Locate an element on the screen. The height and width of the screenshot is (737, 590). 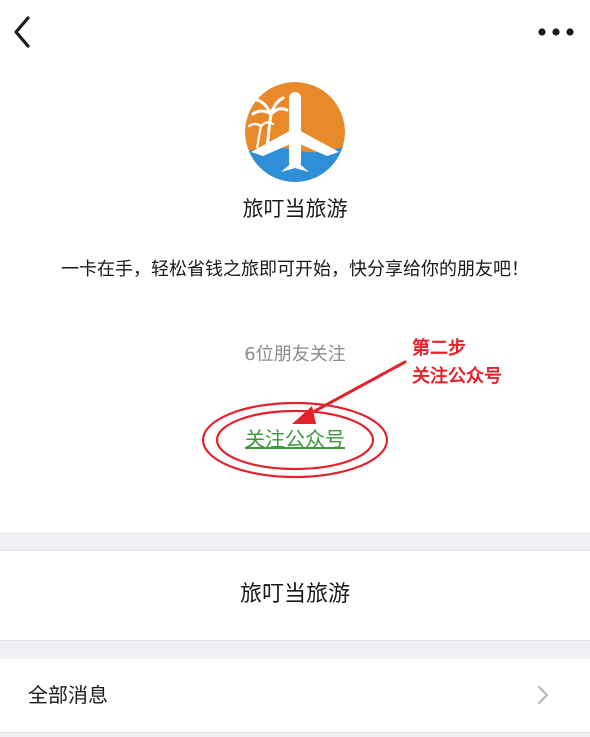
airplane-logo-icon is located at coordinates (295, 132).